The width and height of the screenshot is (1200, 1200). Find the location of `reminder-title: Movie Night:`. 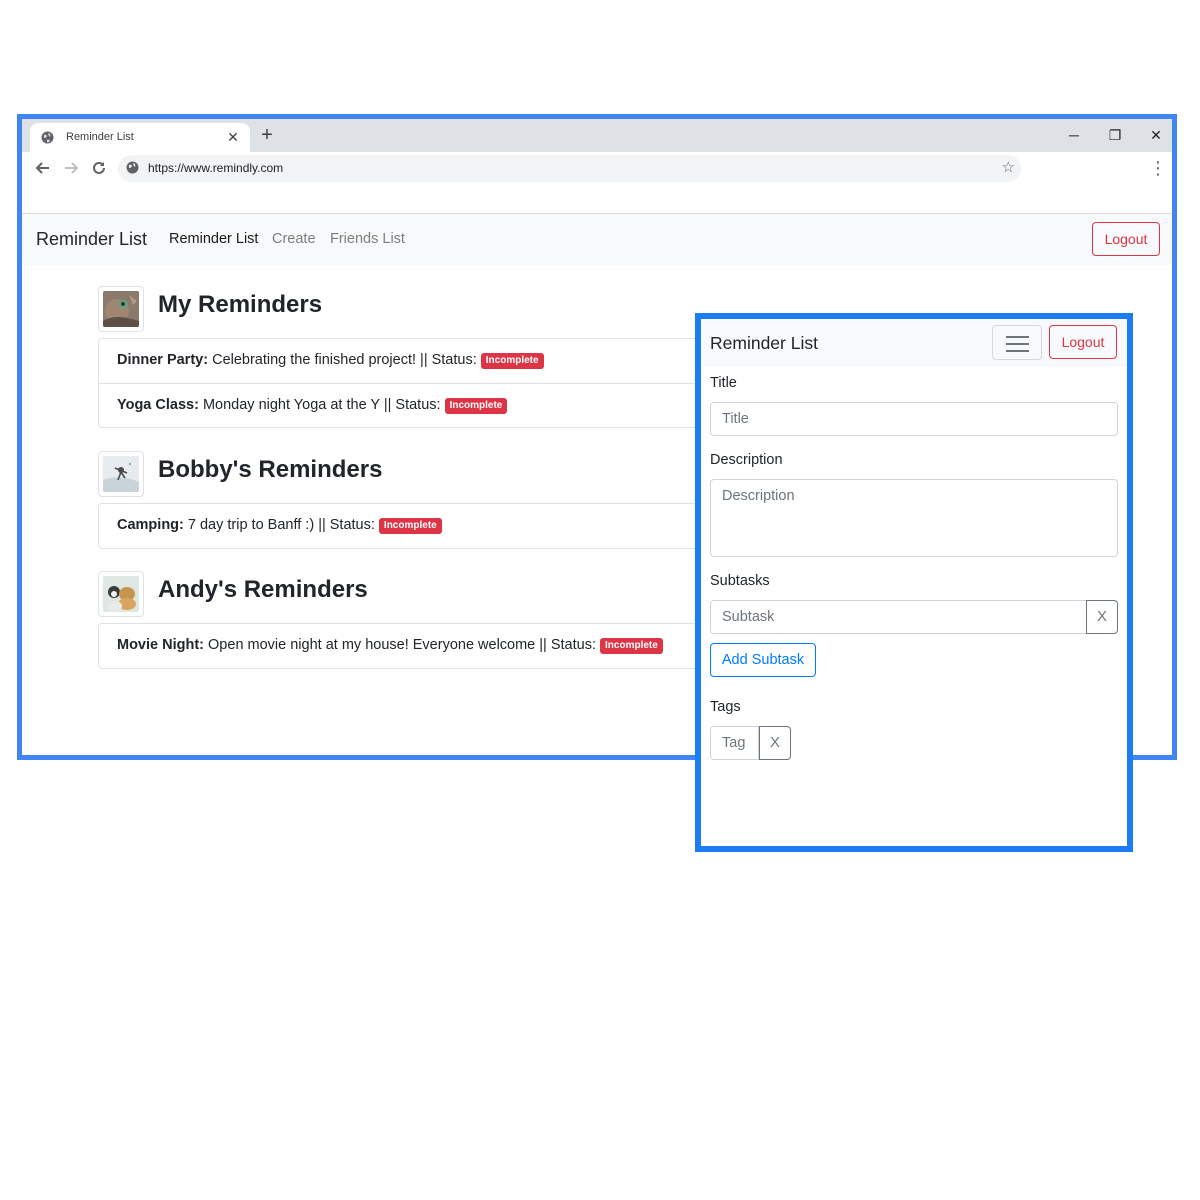

reminder-title: Movie Night: is located at coordinates (160, 645).